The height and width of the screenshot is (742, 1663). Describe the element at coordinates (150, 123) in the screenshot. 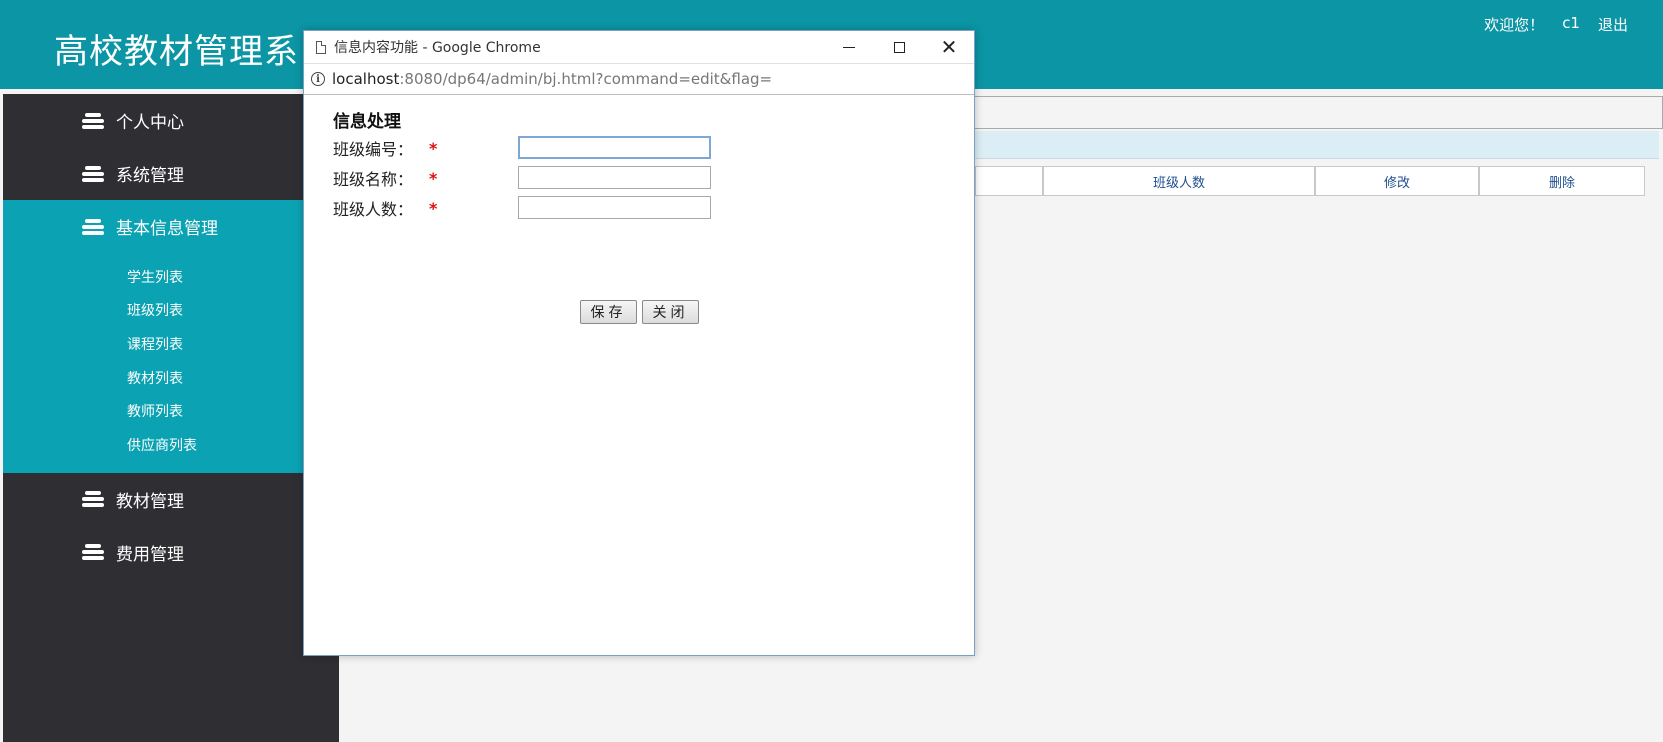

I see `sidebar-group-label: 个人中心` at that location.